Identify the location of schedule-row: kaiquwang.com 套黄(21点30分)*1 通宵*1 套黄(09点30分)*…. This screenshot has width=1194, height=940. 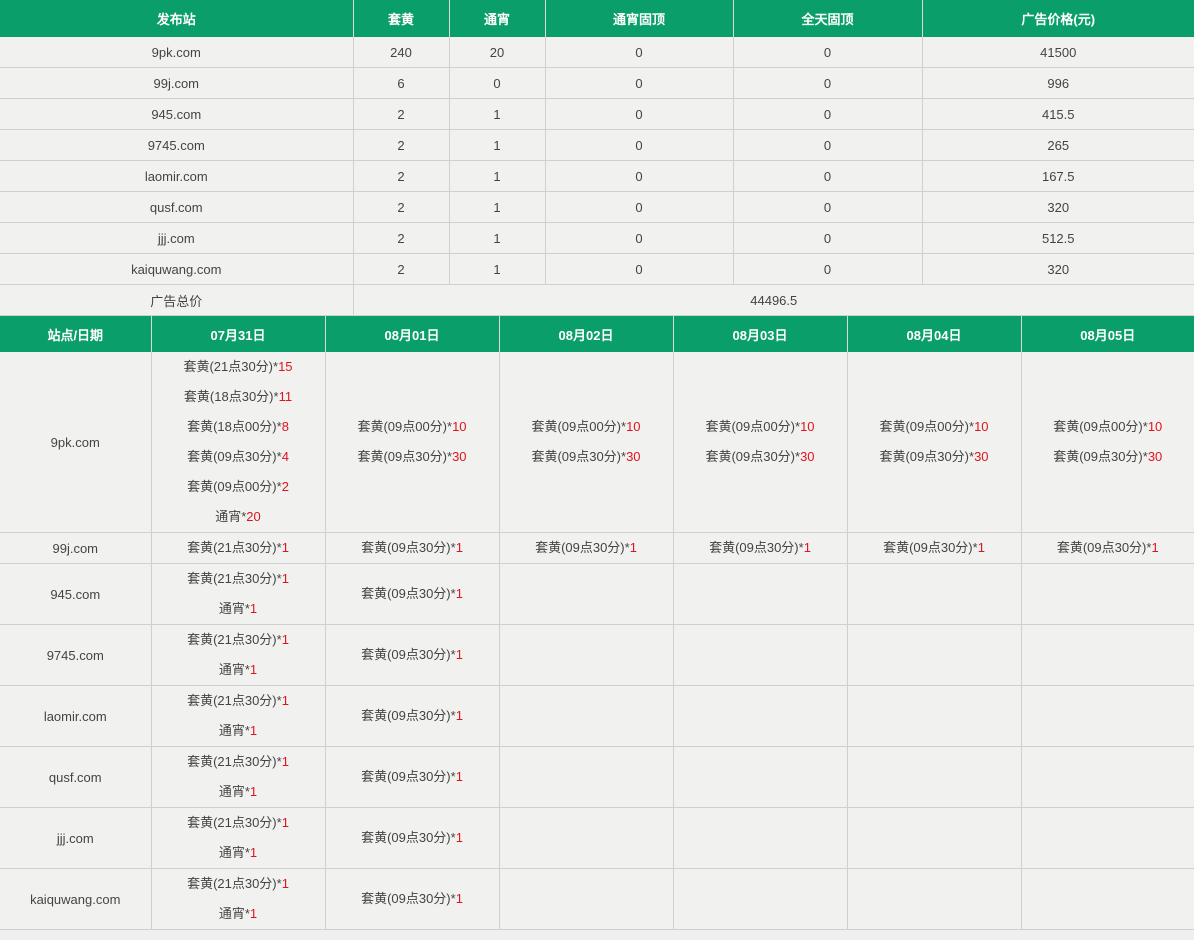
(597, 899).